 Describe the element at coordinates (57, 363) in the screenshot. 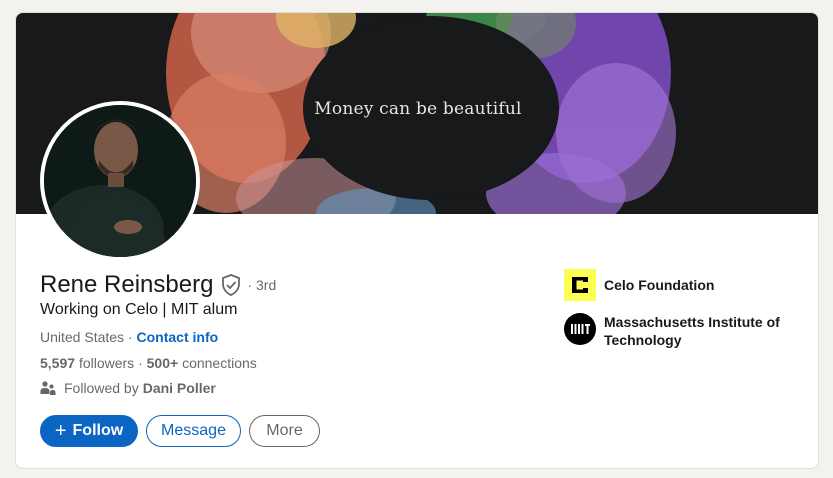

I see `followers-count: 5,597` at that location.